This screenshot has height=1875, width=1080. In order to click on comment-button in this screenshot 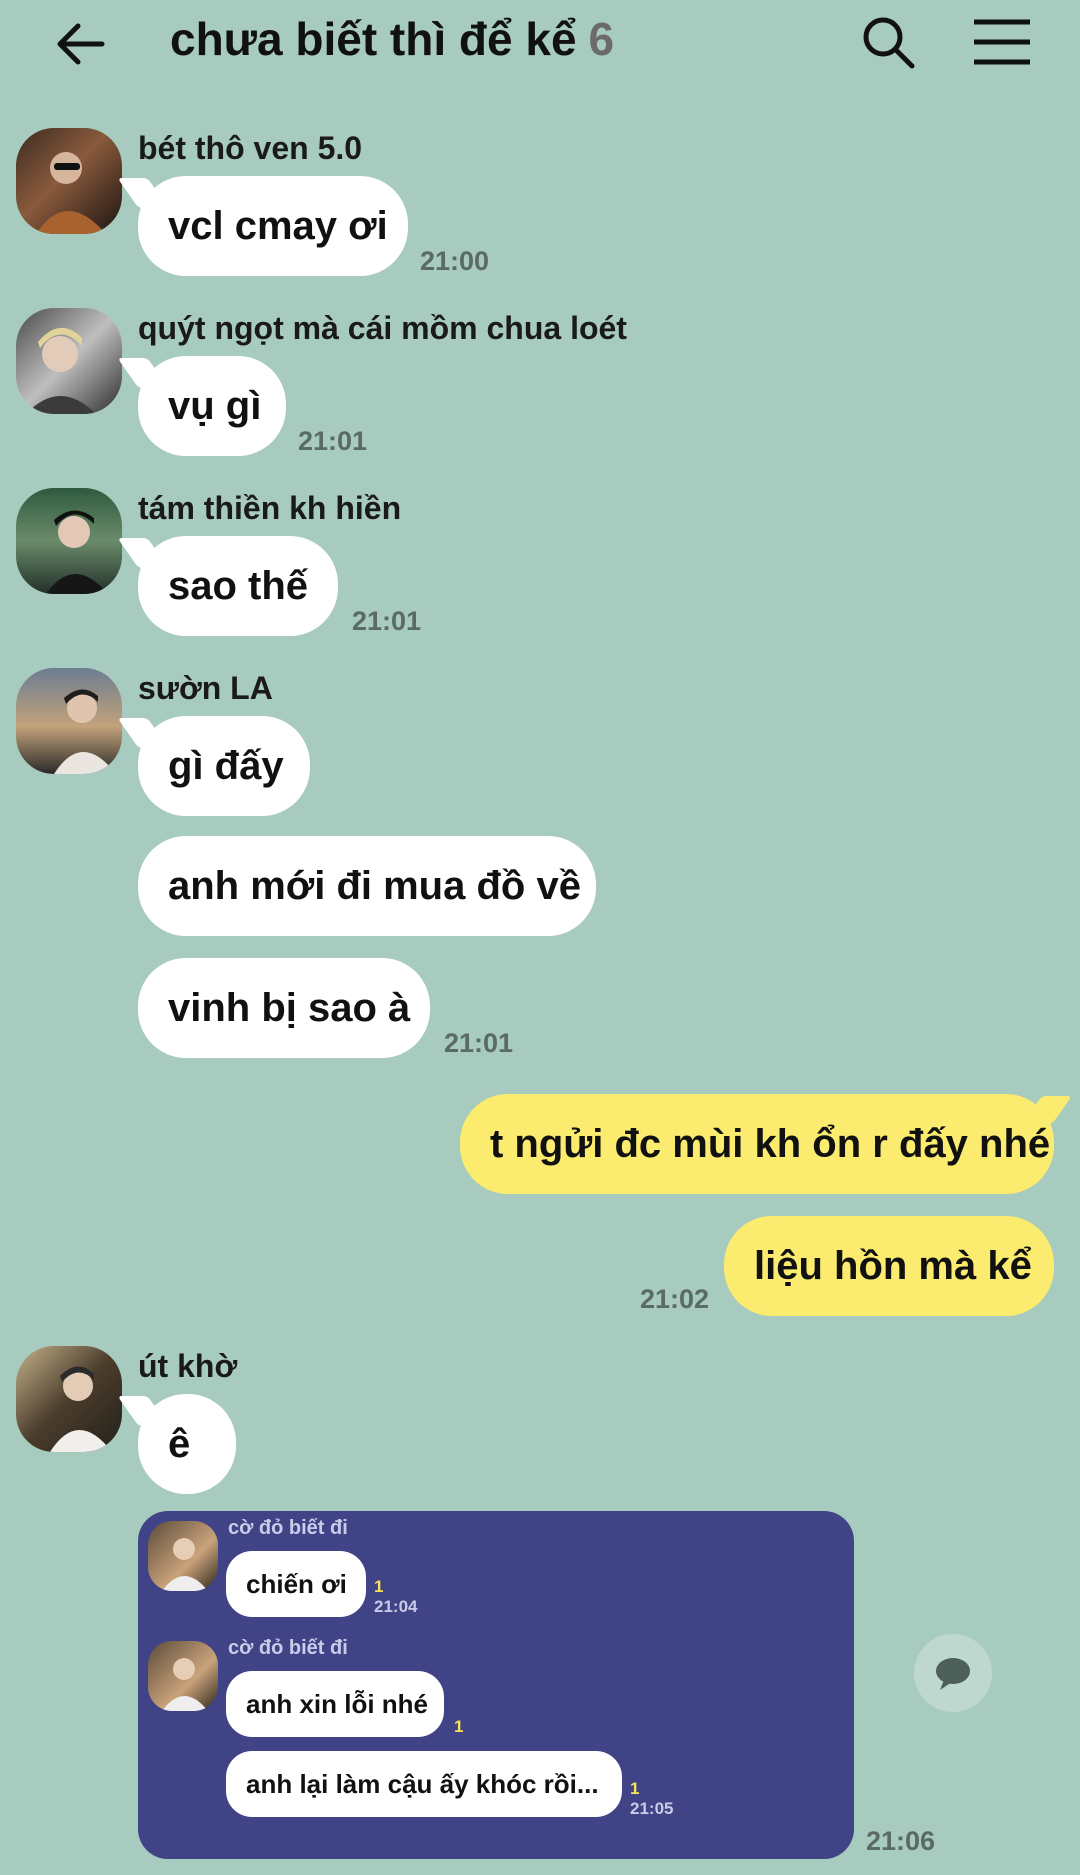, I will do `click(953, 1673)`.